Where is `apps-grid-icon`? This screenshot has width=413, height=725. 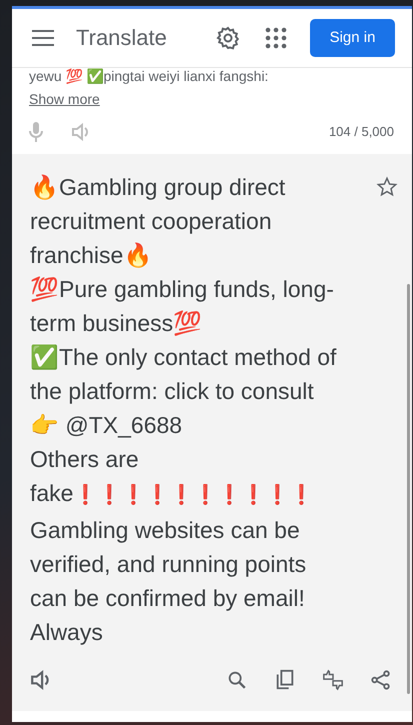 apps-grid-icon is located at coordinates (276, 38).